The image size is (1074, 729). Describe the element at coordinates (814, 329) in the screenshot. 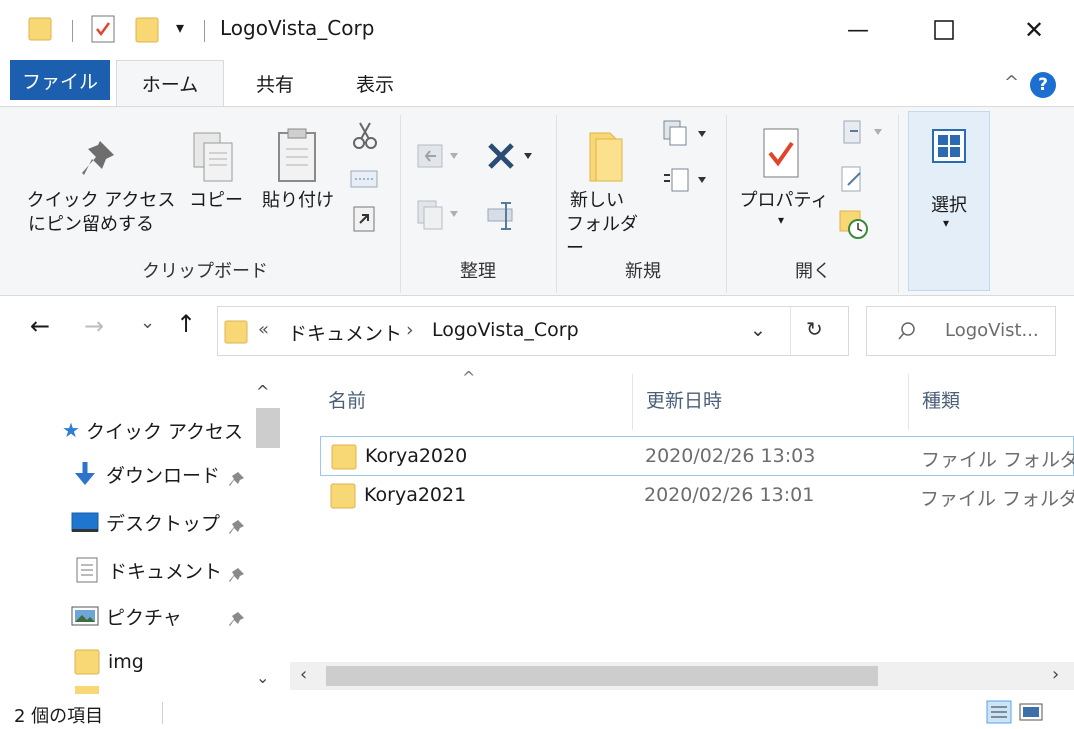

I see `refresh-button: ↻` at that location.